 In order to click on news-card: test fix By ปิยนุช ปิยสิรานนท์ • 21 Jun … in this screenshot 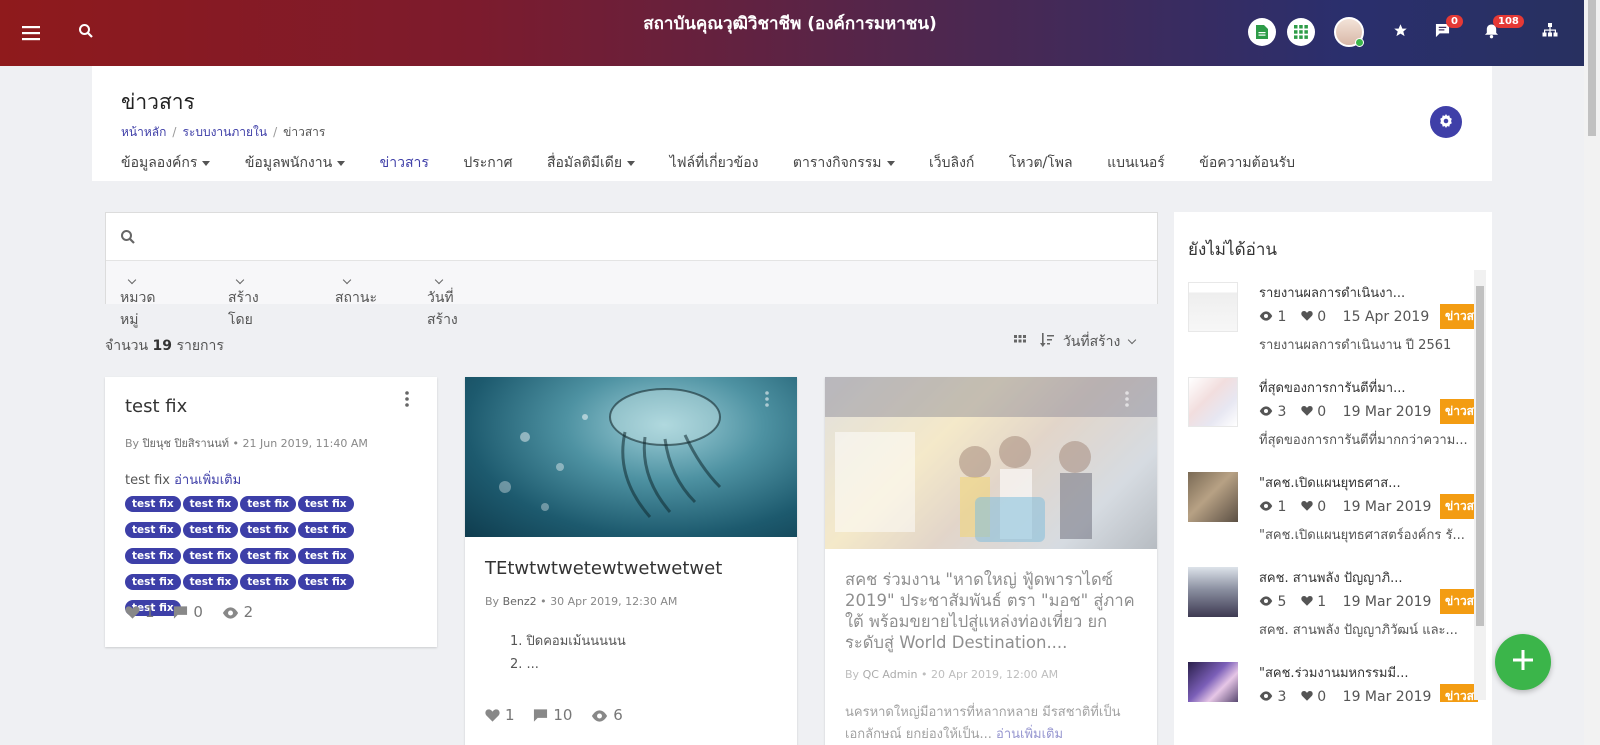, I will do `click(271, 512)`.